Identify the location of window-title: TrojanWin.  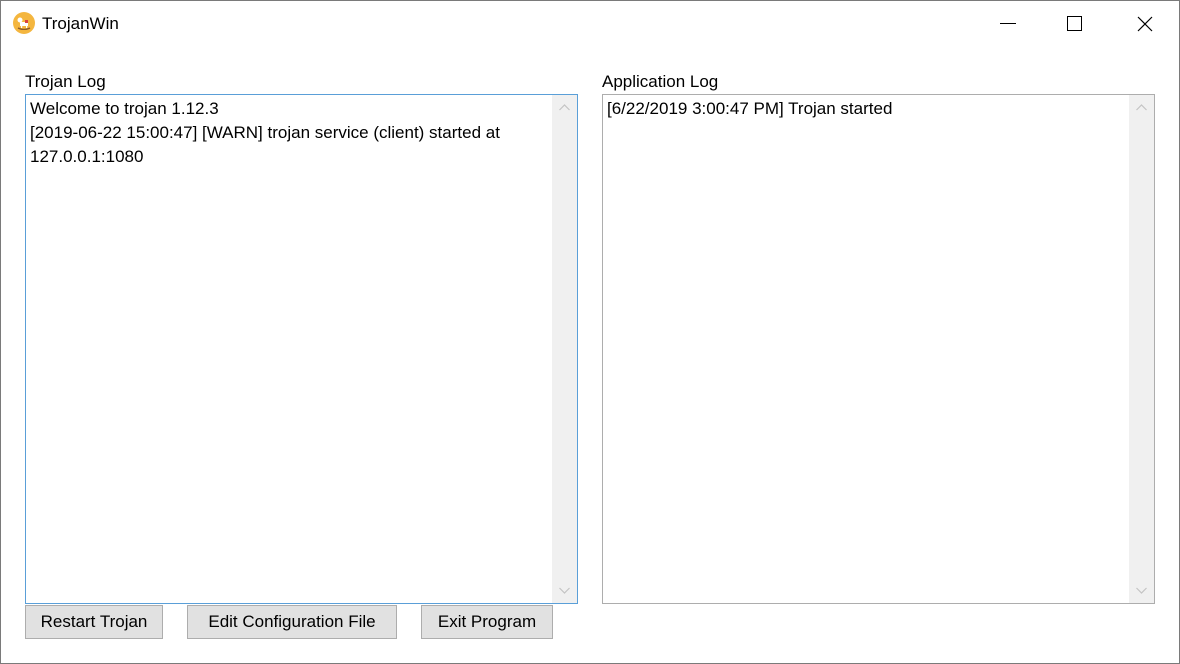
(80, 23).